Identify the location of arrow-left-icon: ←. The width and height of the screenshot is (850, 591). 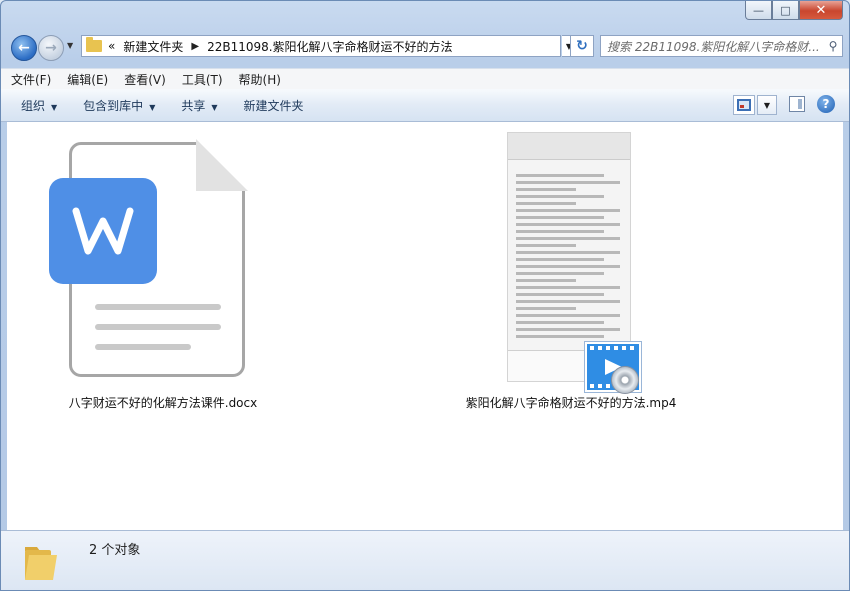
(24, 48).